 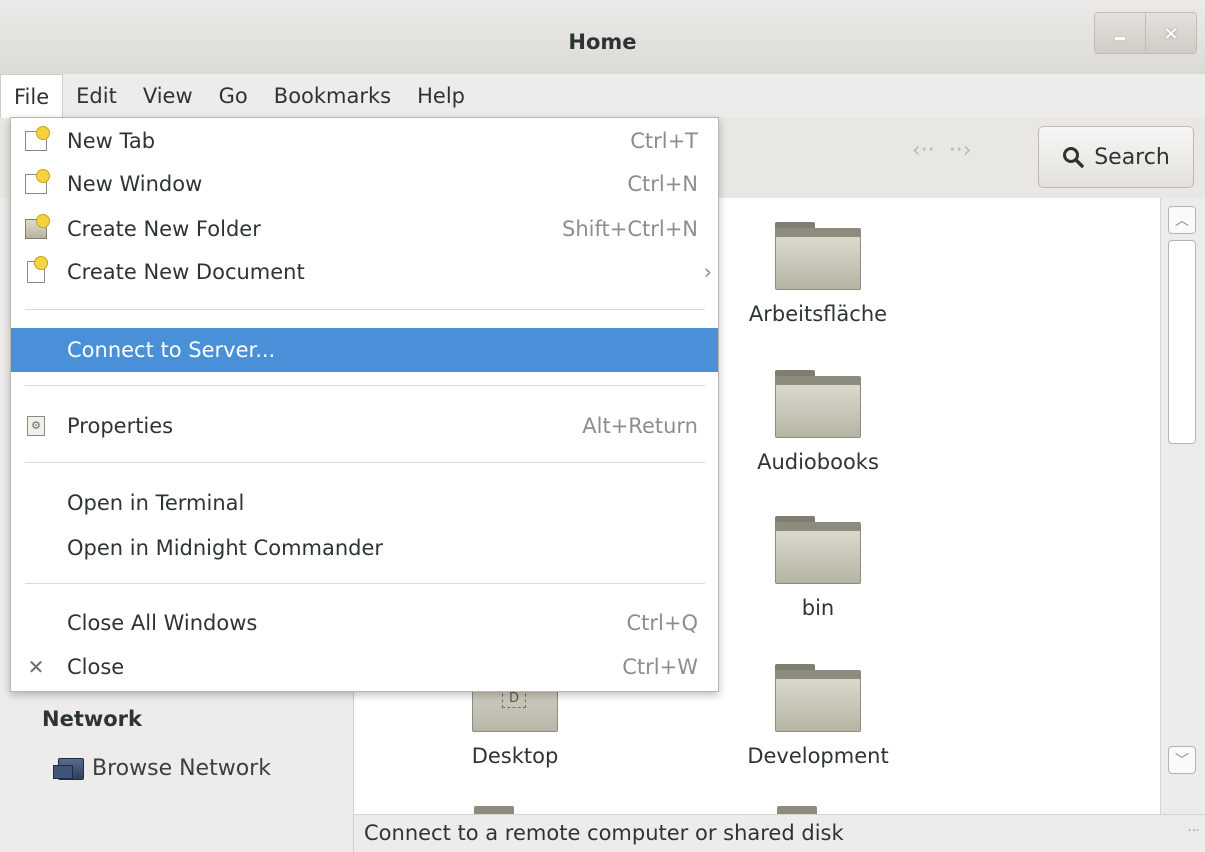 I want to click on menu-file: File, so click(x=32, y=96).